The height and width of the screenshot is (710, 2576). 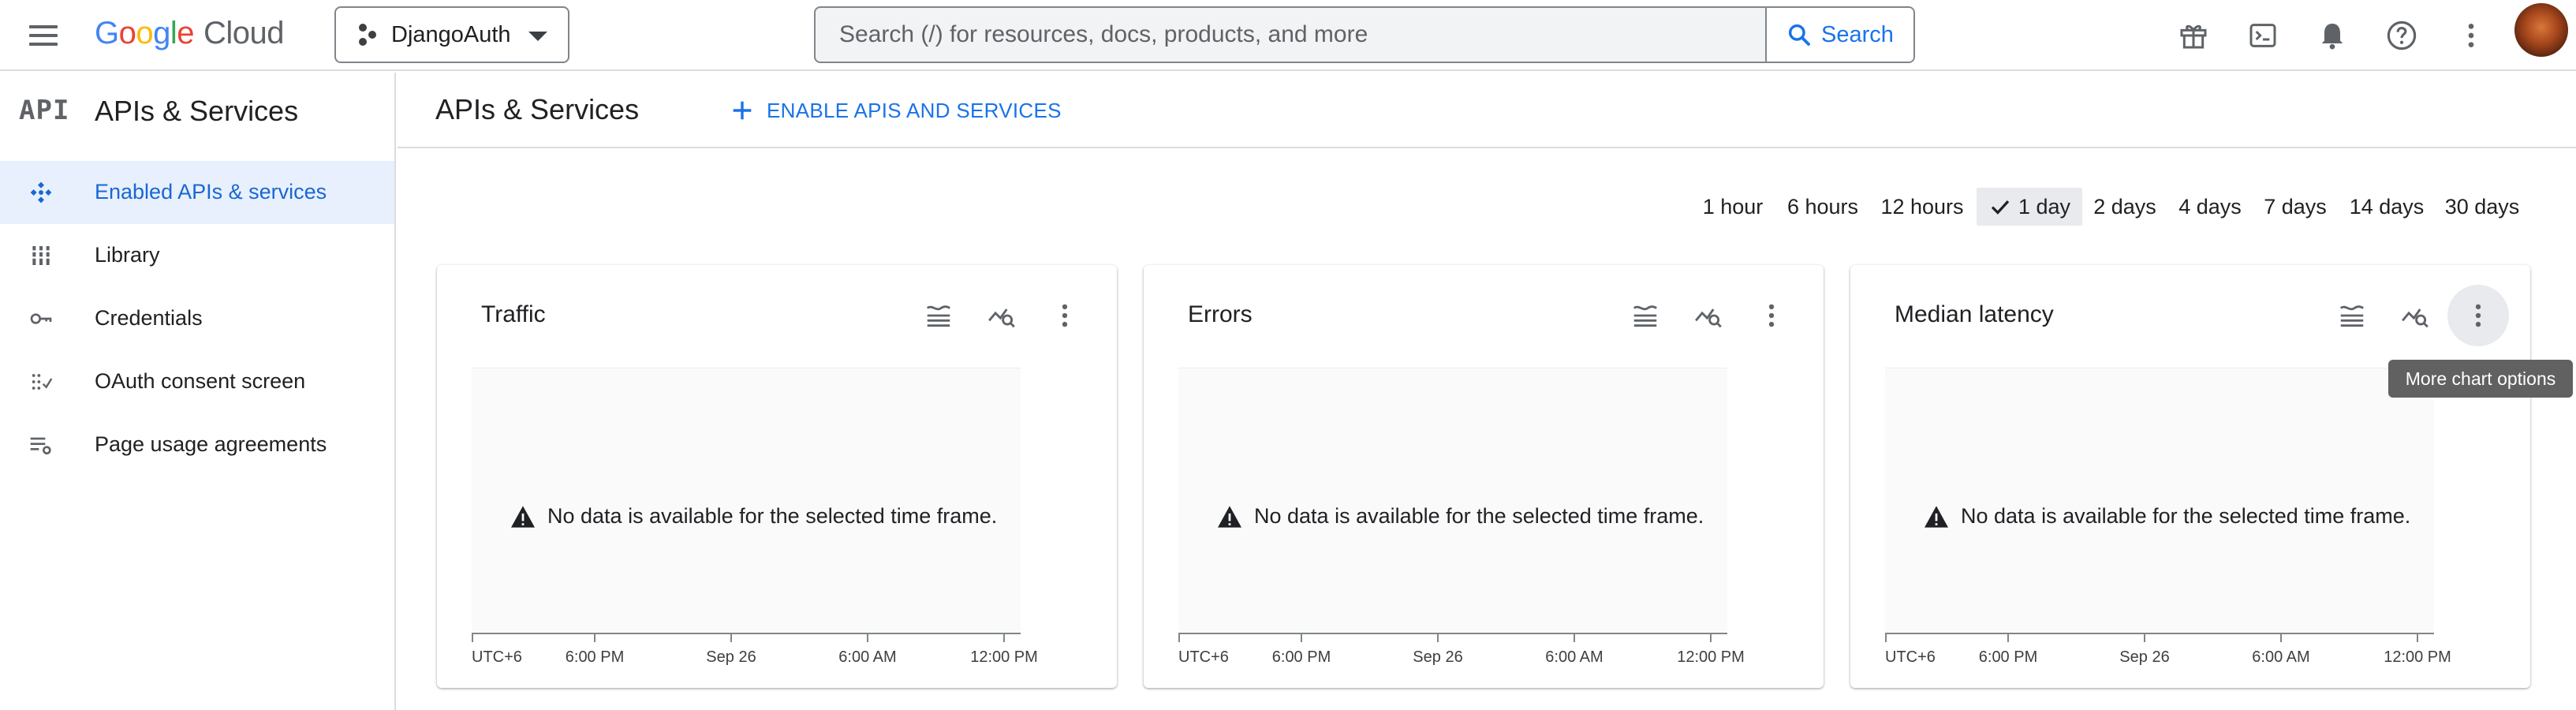 I want to click on more-chart-options-icon, so click(x=2478, y=315).